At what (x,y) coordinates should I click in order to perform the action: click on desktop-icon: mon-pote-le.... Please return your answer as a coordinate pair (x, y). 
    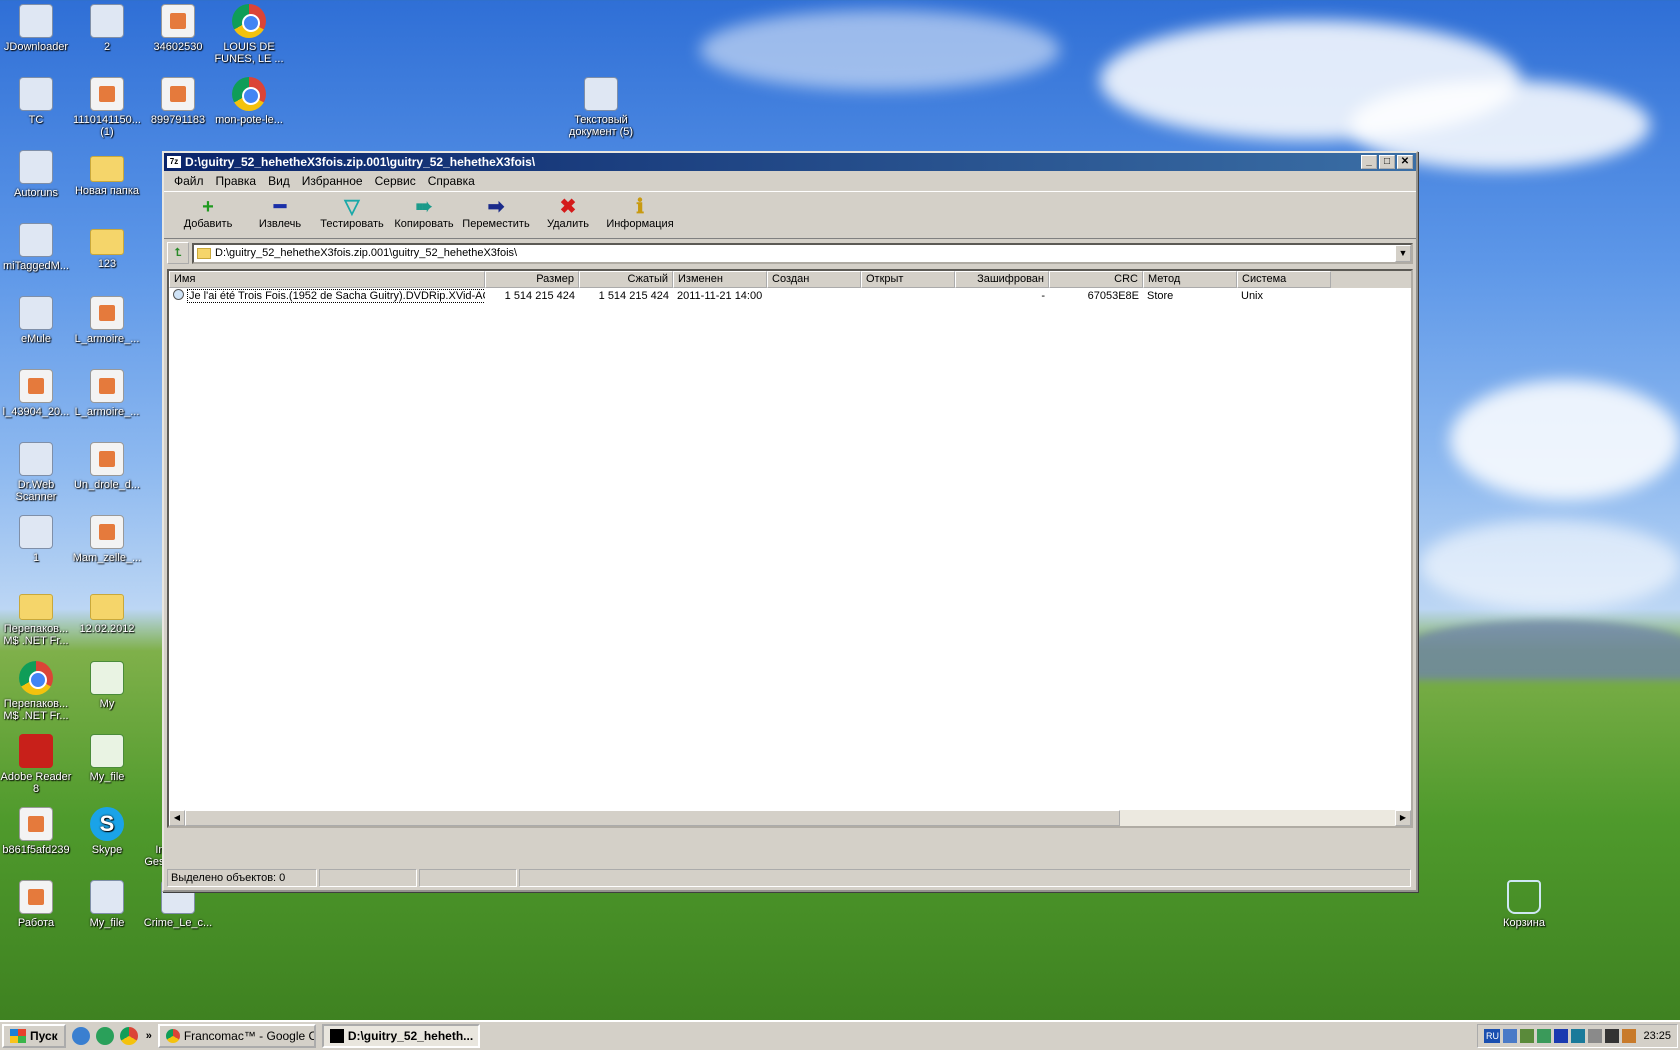
    Looking at the image, I should click on (249, 101).